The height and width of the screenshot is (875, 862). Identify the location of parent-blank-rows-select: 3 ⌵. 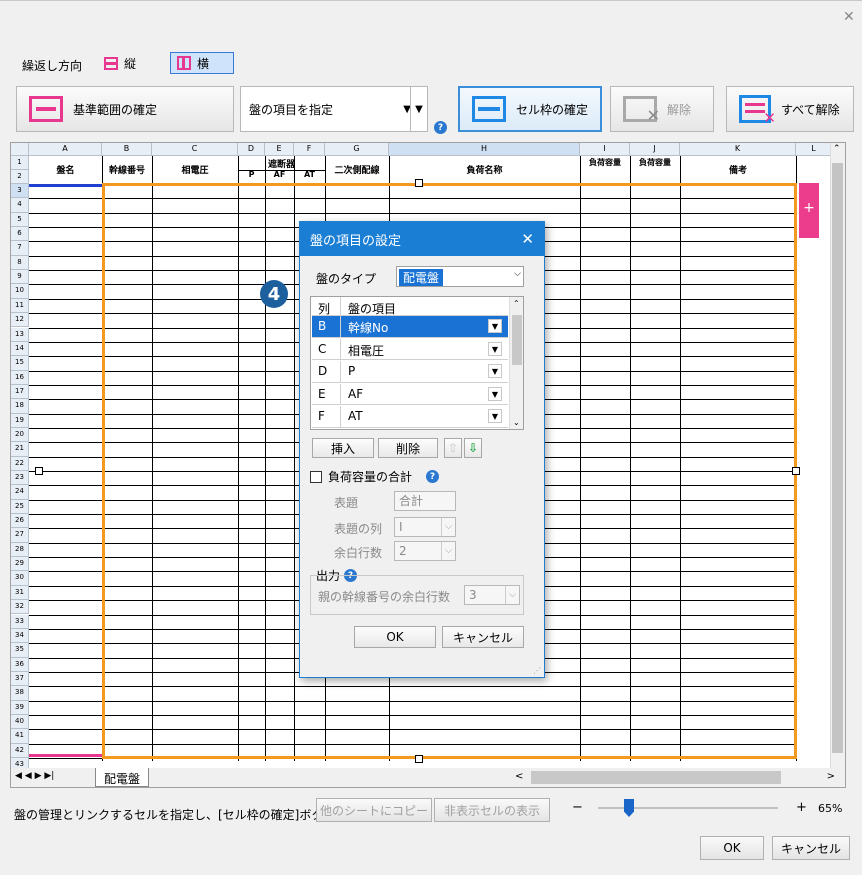
(492, 595).